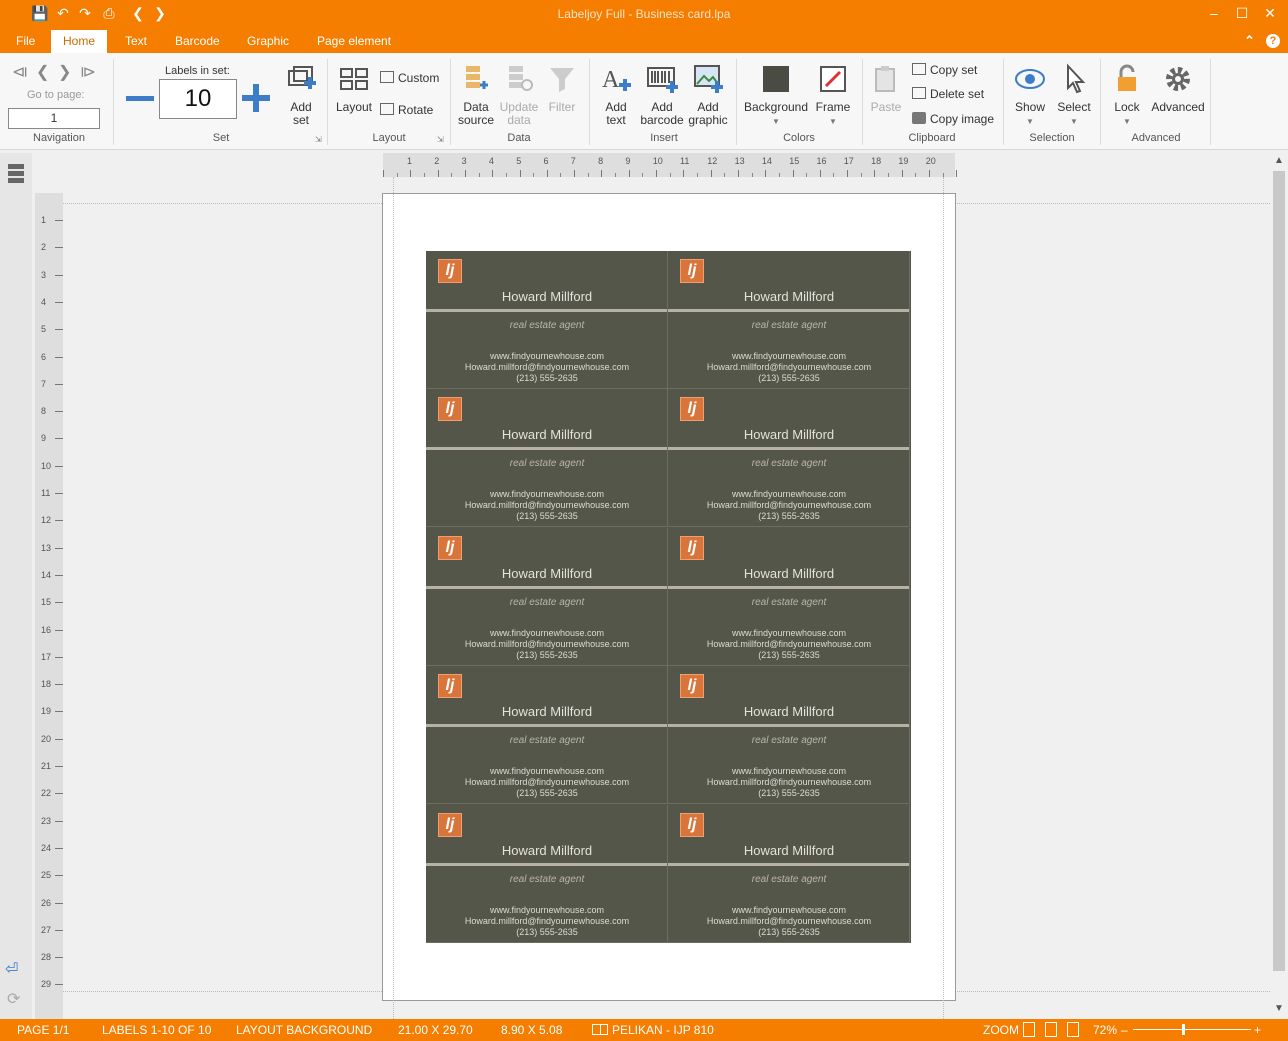 The height and width of the screenshot is (1041, 1288). Describe the element at coordinates (354, 41) in the screenshot. I see `tab-page-element: Page element` at that location.